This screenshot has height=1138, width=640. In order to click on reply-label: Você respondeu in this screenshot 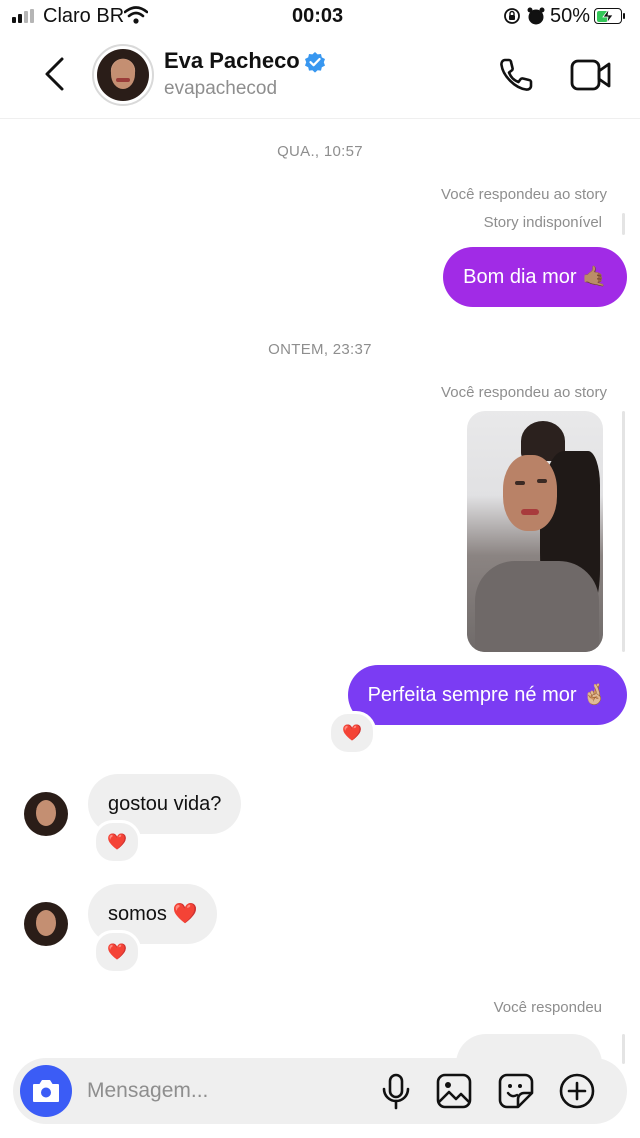, I will do `click(547, 1007)`.